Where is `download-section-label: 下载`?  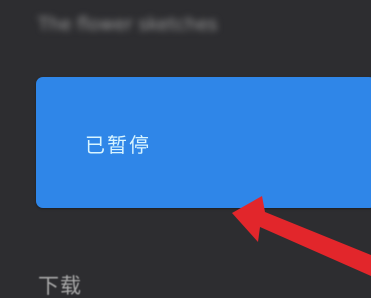
download-section-label: 下载 is located at coordinates (60, 284).